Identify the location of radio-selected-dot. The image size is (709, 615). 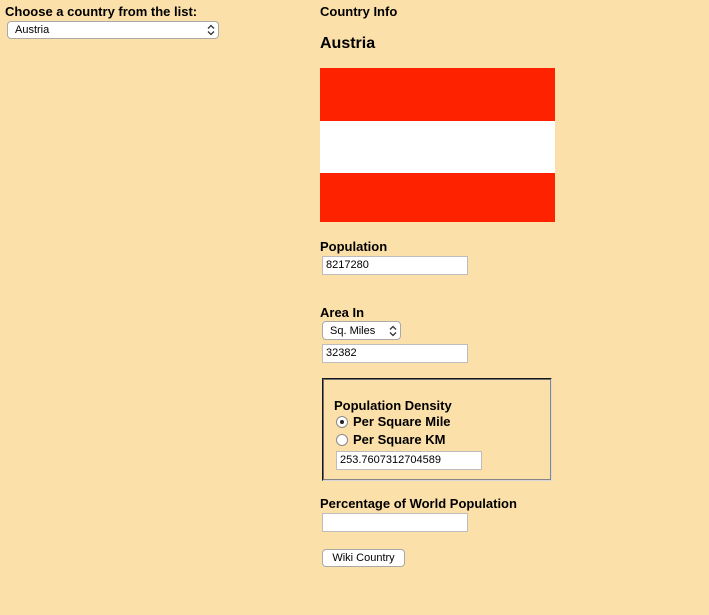
(342, 422).